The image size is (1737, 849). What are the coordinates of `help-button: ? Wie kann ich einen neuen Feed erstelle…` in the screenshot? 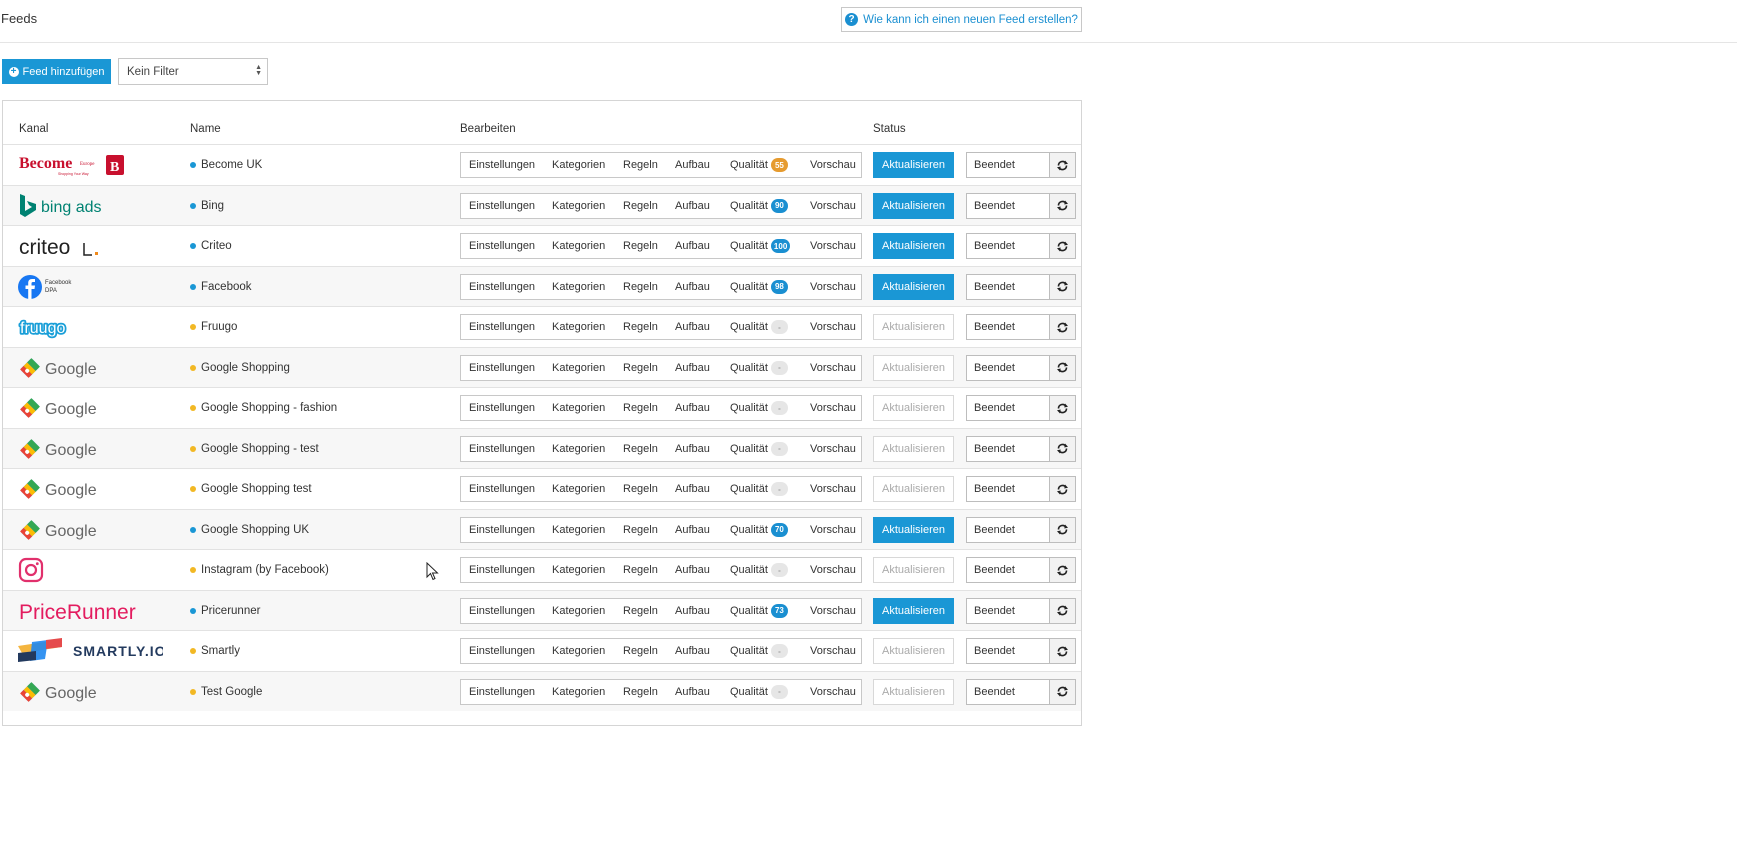 It's located at (961, 19).